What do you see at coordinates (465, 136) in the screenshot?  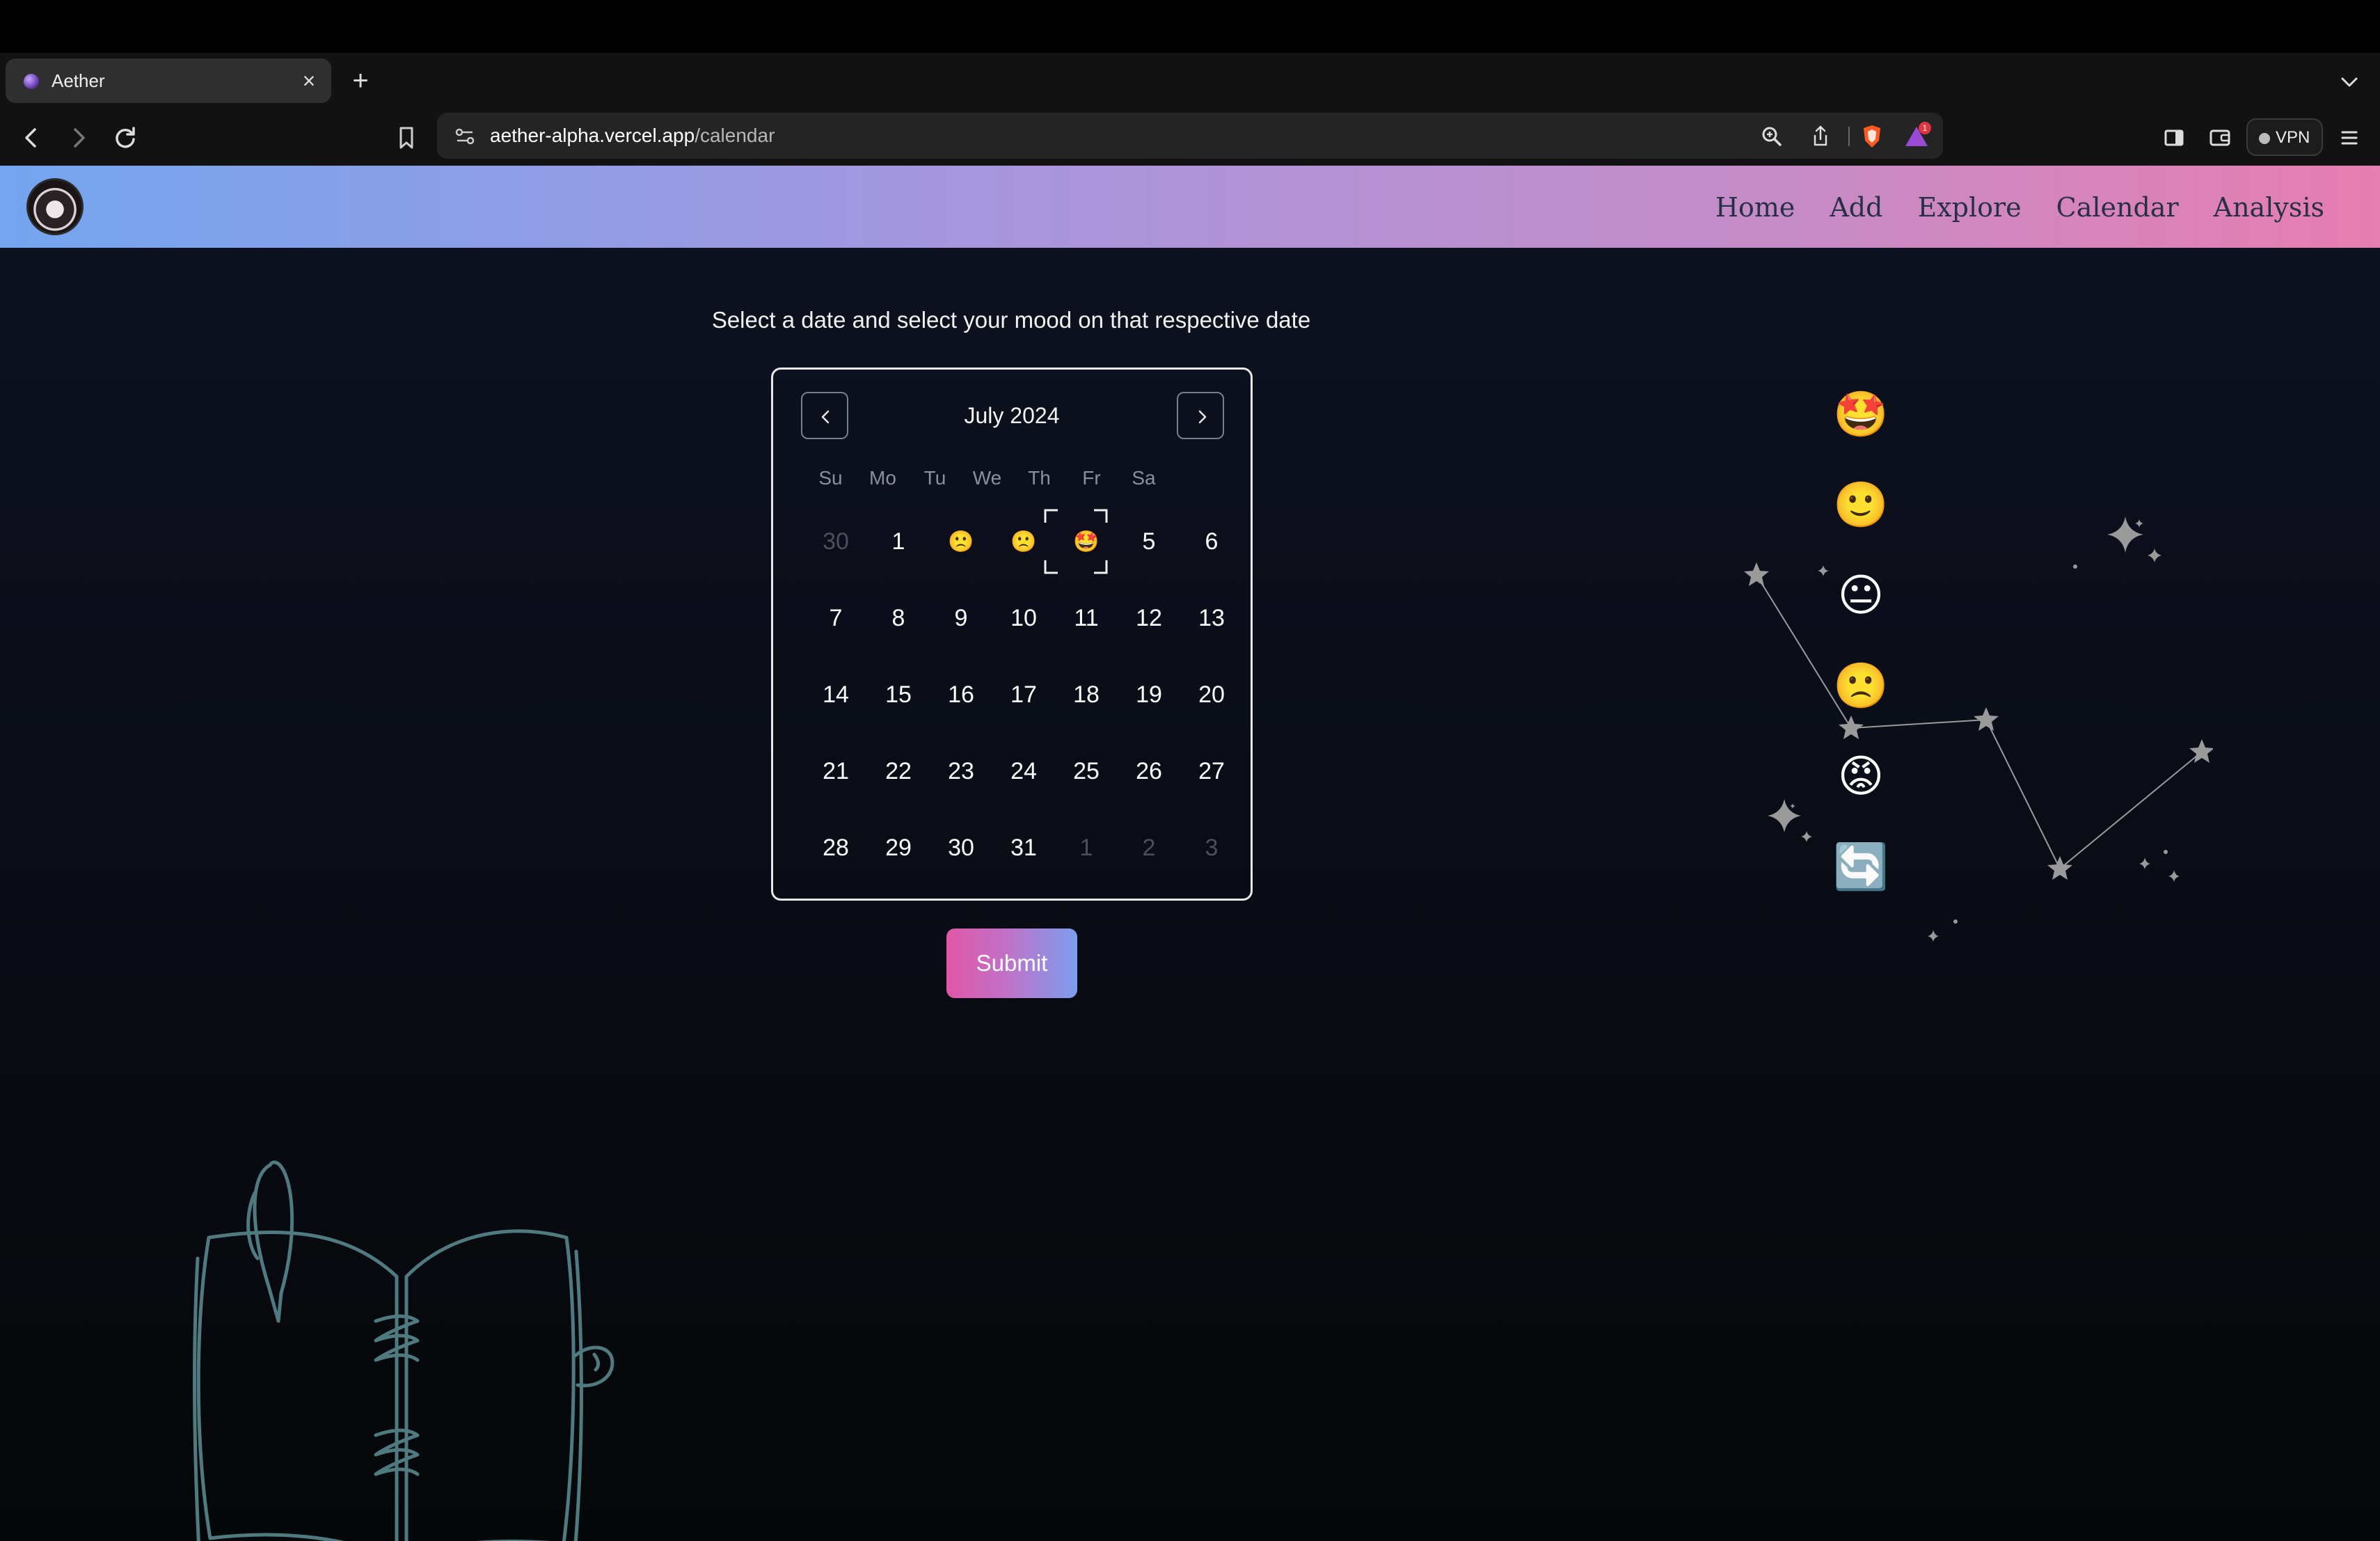 I see `site-settings-icon` at bounding box center [465, 136].